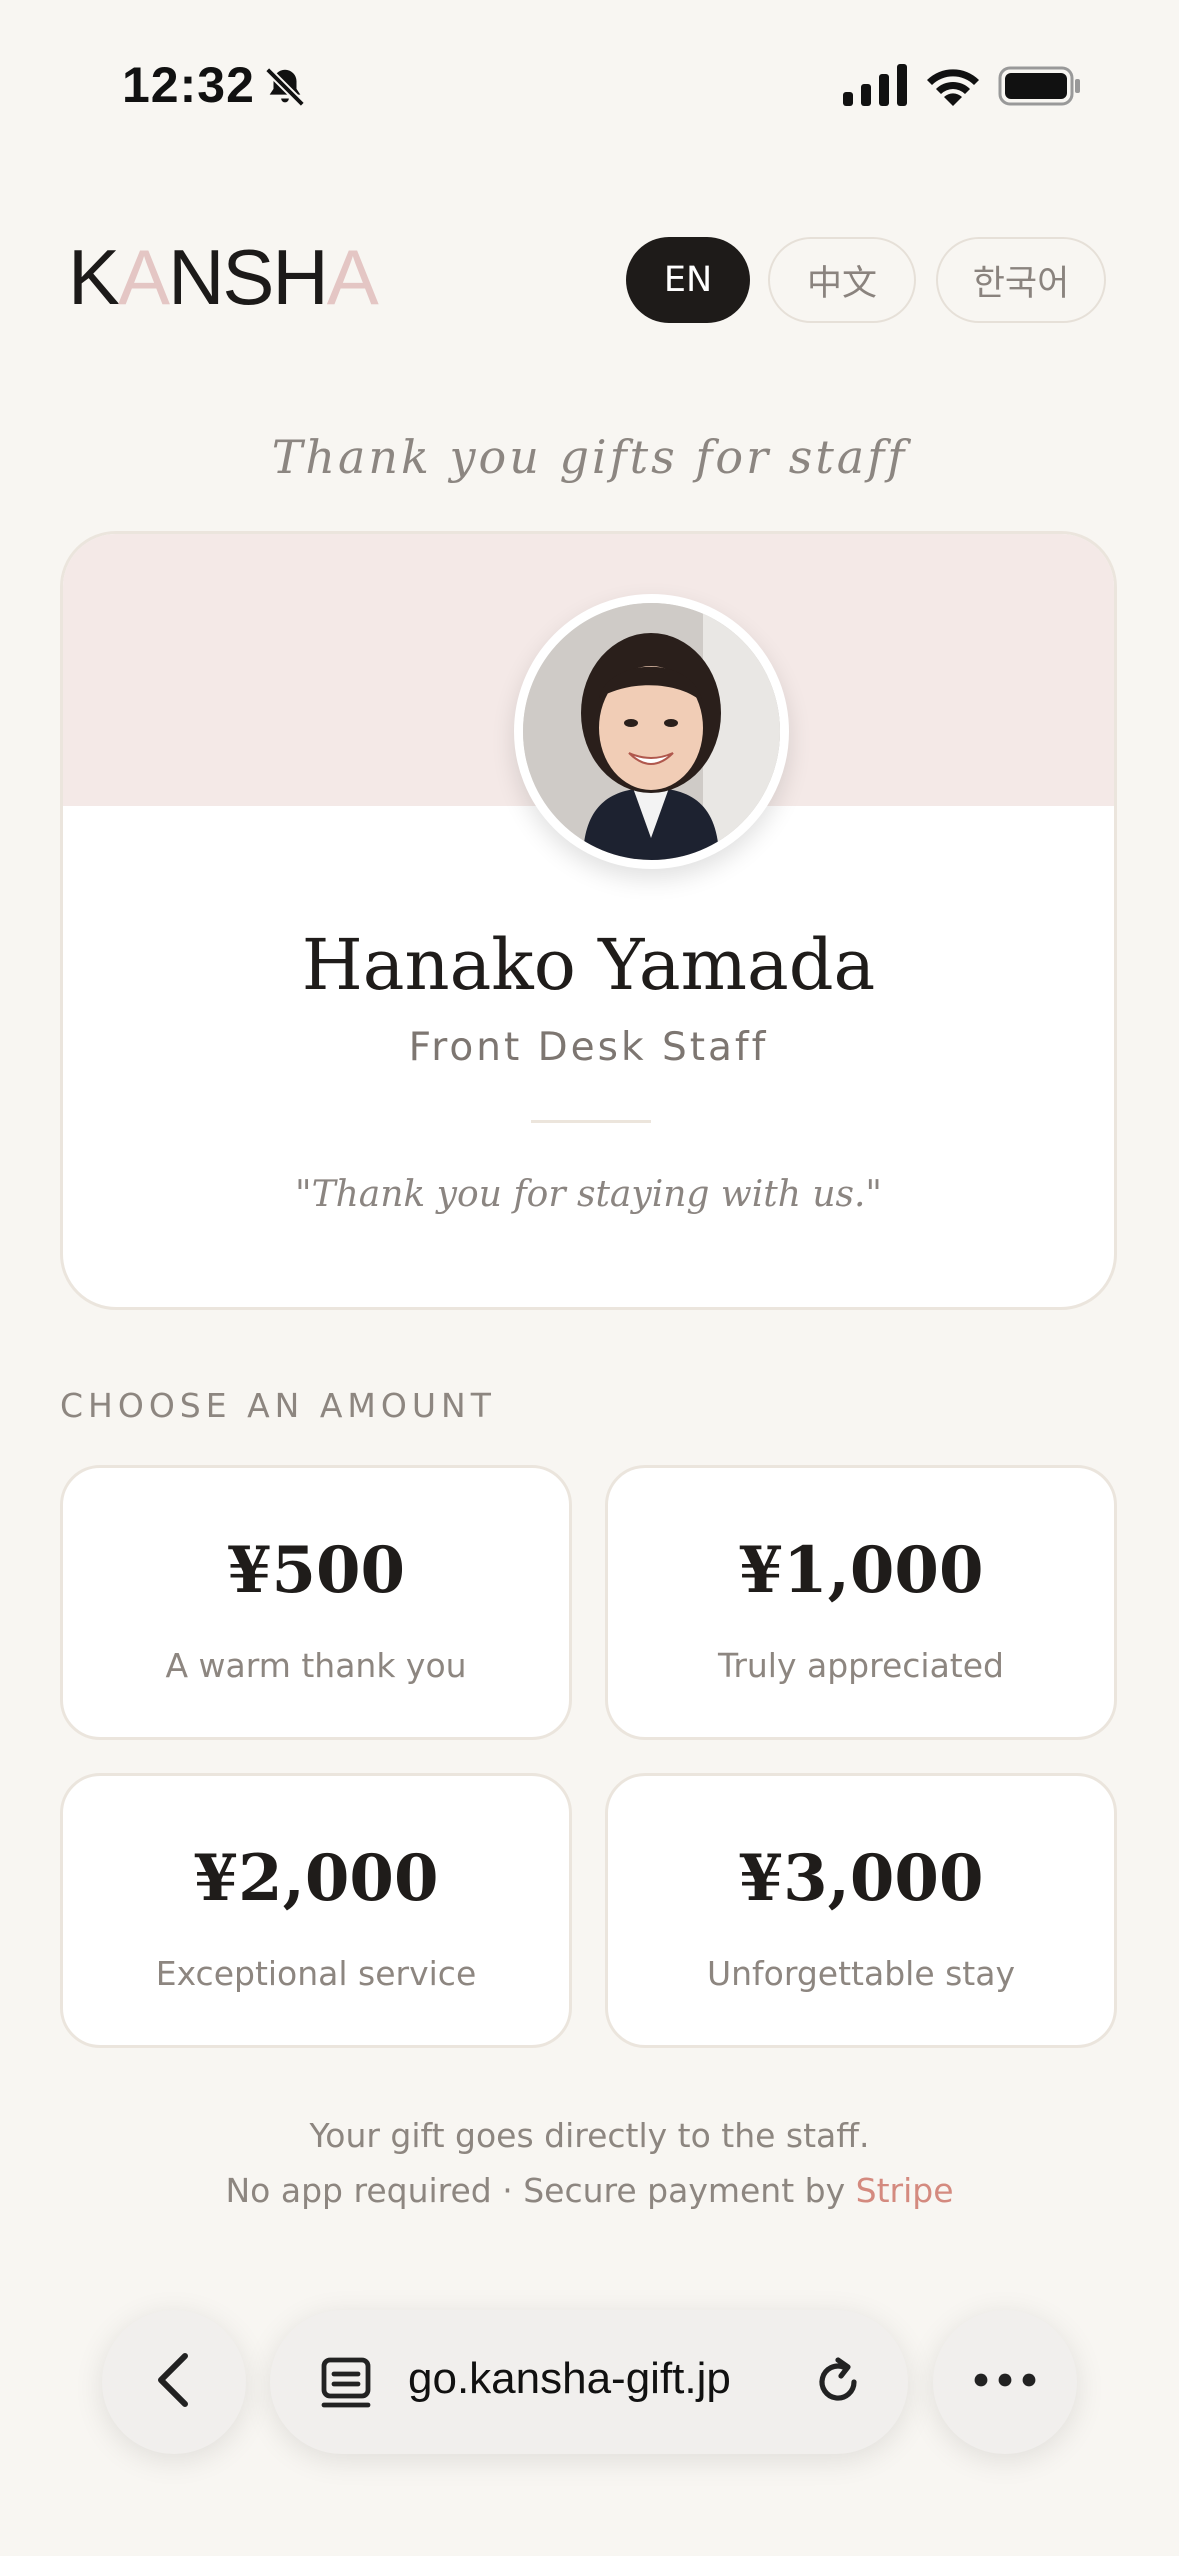 This screenshot has width=1179, height=2556. What do you see at coordinates (316, 1570) in the screenshot?
I see `amount-value: ¥500` at bounding box center [316, 1570].